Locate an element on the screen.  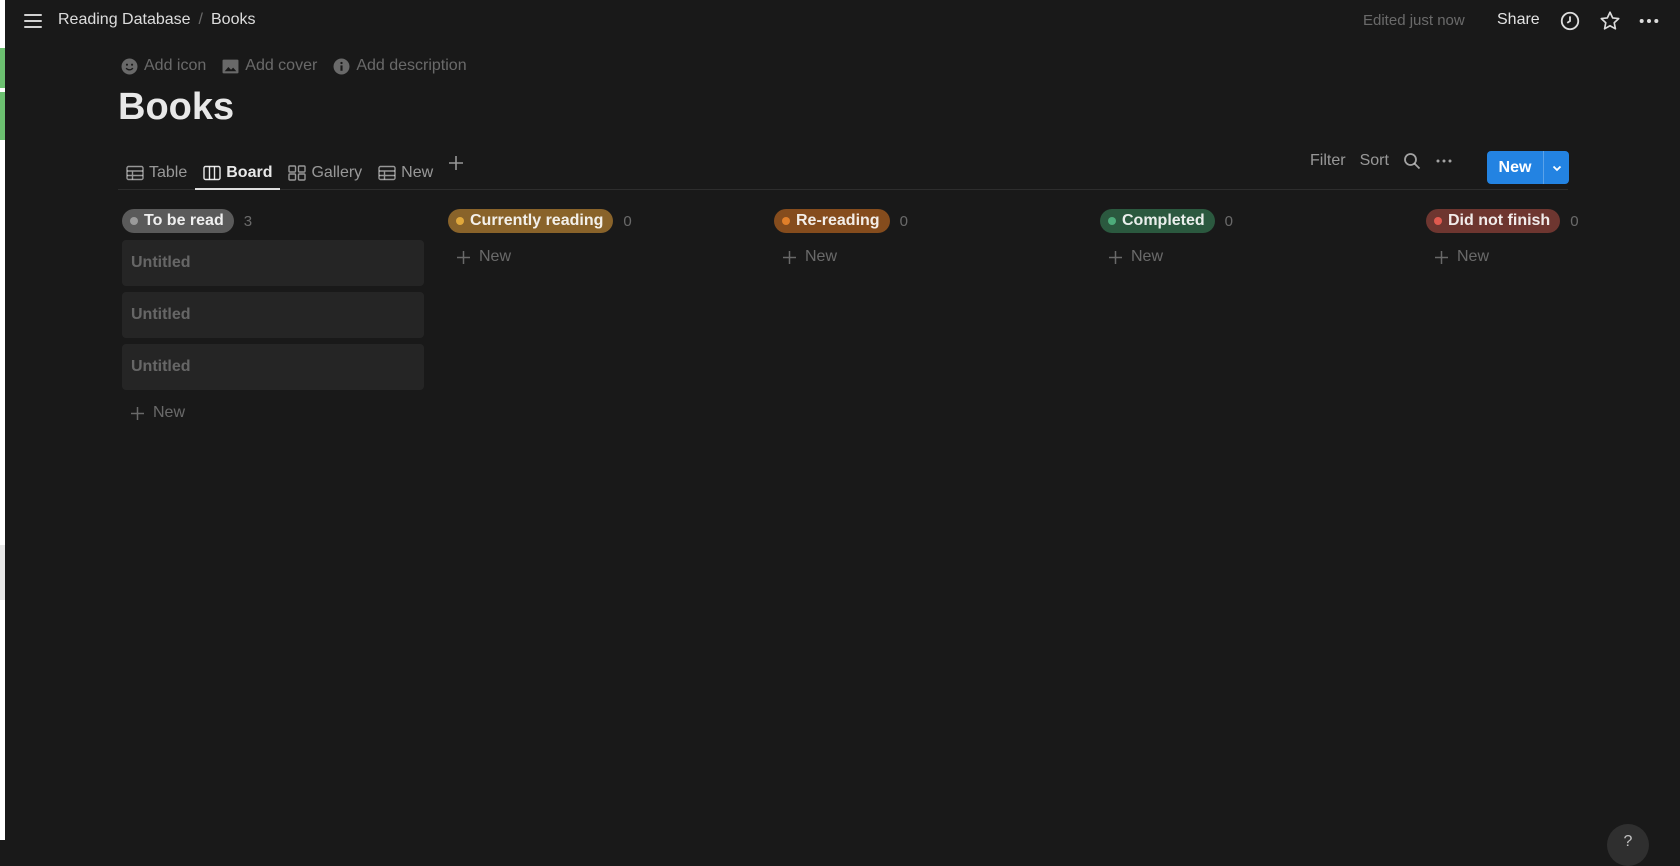
page-title: Books is located at coordinates (176, 107).